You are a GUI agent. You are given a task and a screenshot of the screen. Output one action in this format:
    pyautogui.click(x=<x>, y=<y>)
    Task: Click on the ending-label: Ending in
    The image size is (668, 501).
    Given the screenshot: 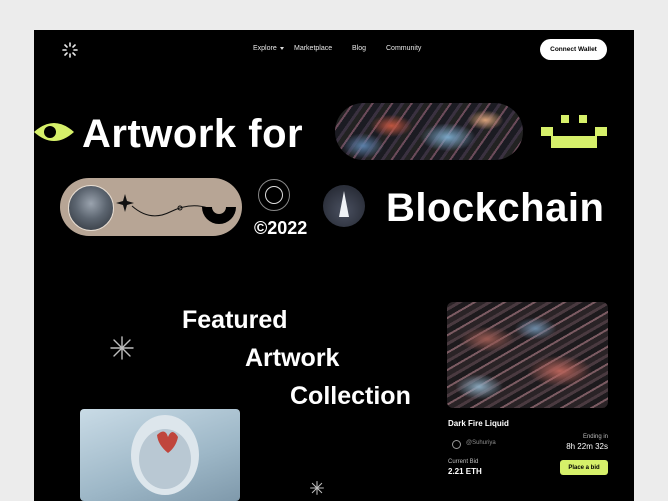 What is the action you would take?
    pyautogui.click(x=595, y=437)
    